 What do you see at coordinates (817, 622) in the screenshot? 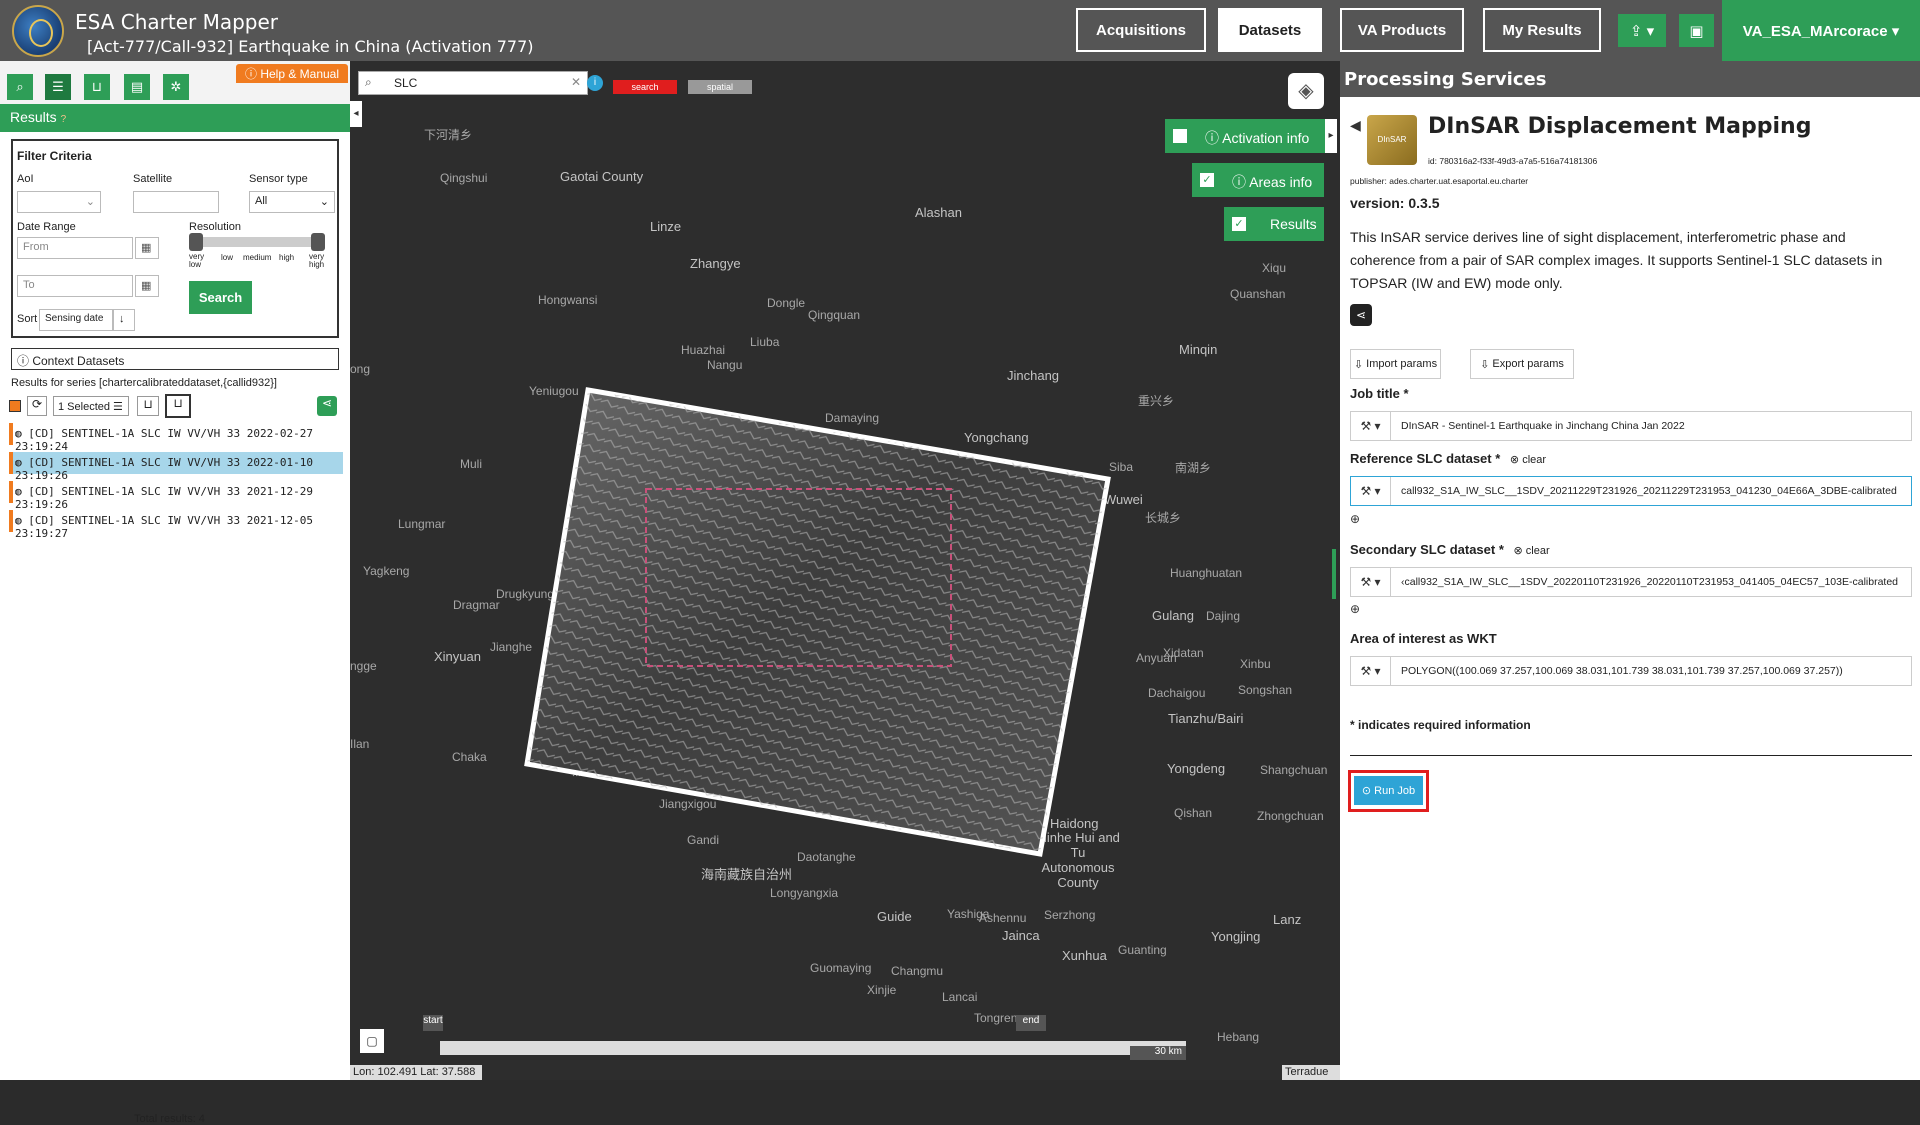
I see `sar-footprint-layer` at bounding box center [817, 622].